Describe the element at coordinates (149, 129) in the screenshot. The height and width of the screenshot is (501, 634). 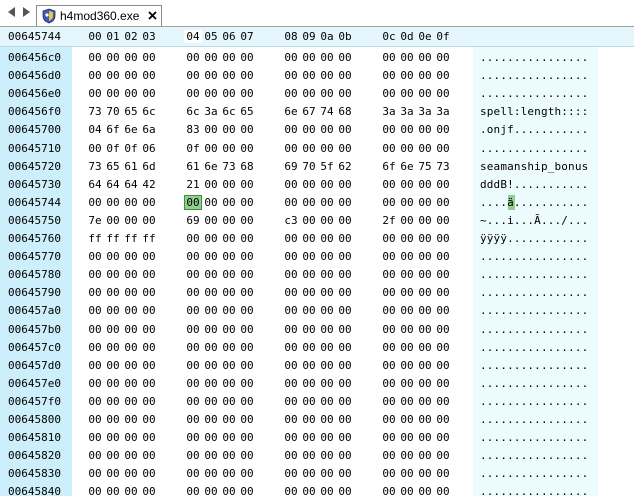
I see `byte-cell: 6a` at that location.